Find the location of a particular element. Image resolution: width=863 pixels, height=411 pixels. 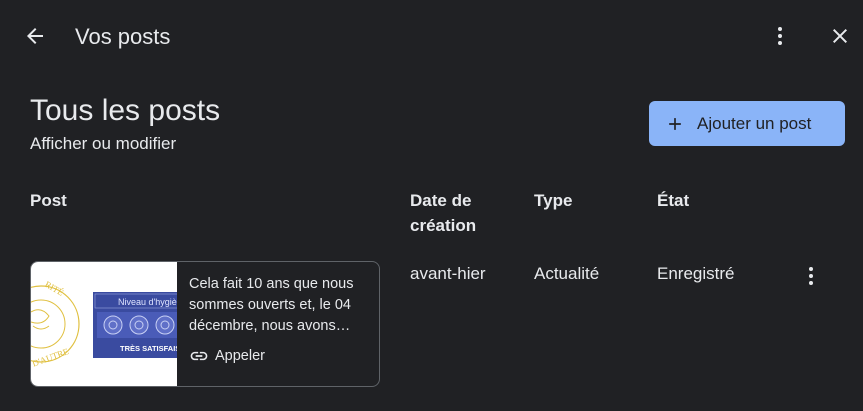

link-icon is located at coordinates (199, 356).